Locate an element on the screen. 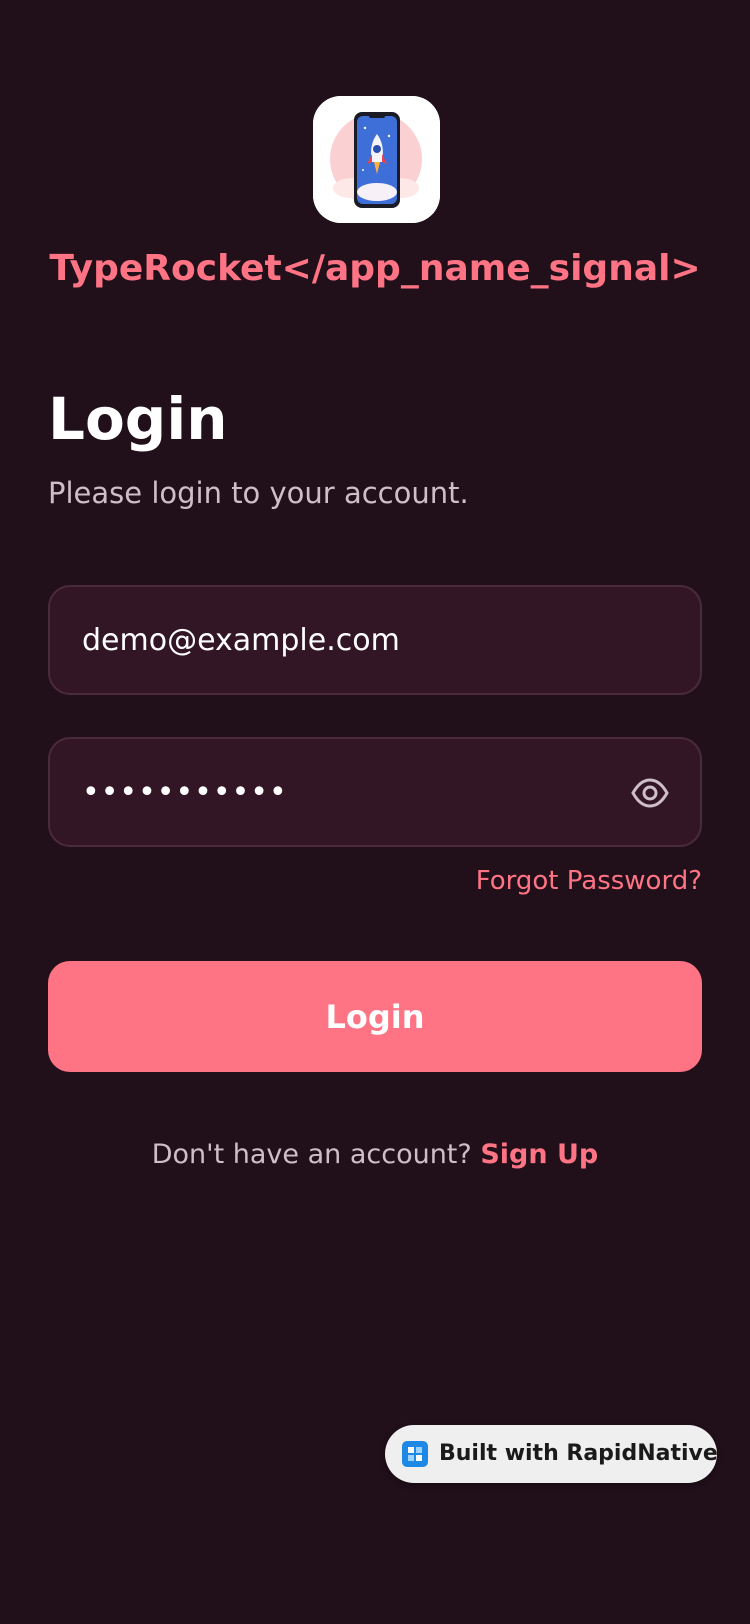 The image size is (750, 1624). rocket-phone-icon is located at coordinates (376, 159).